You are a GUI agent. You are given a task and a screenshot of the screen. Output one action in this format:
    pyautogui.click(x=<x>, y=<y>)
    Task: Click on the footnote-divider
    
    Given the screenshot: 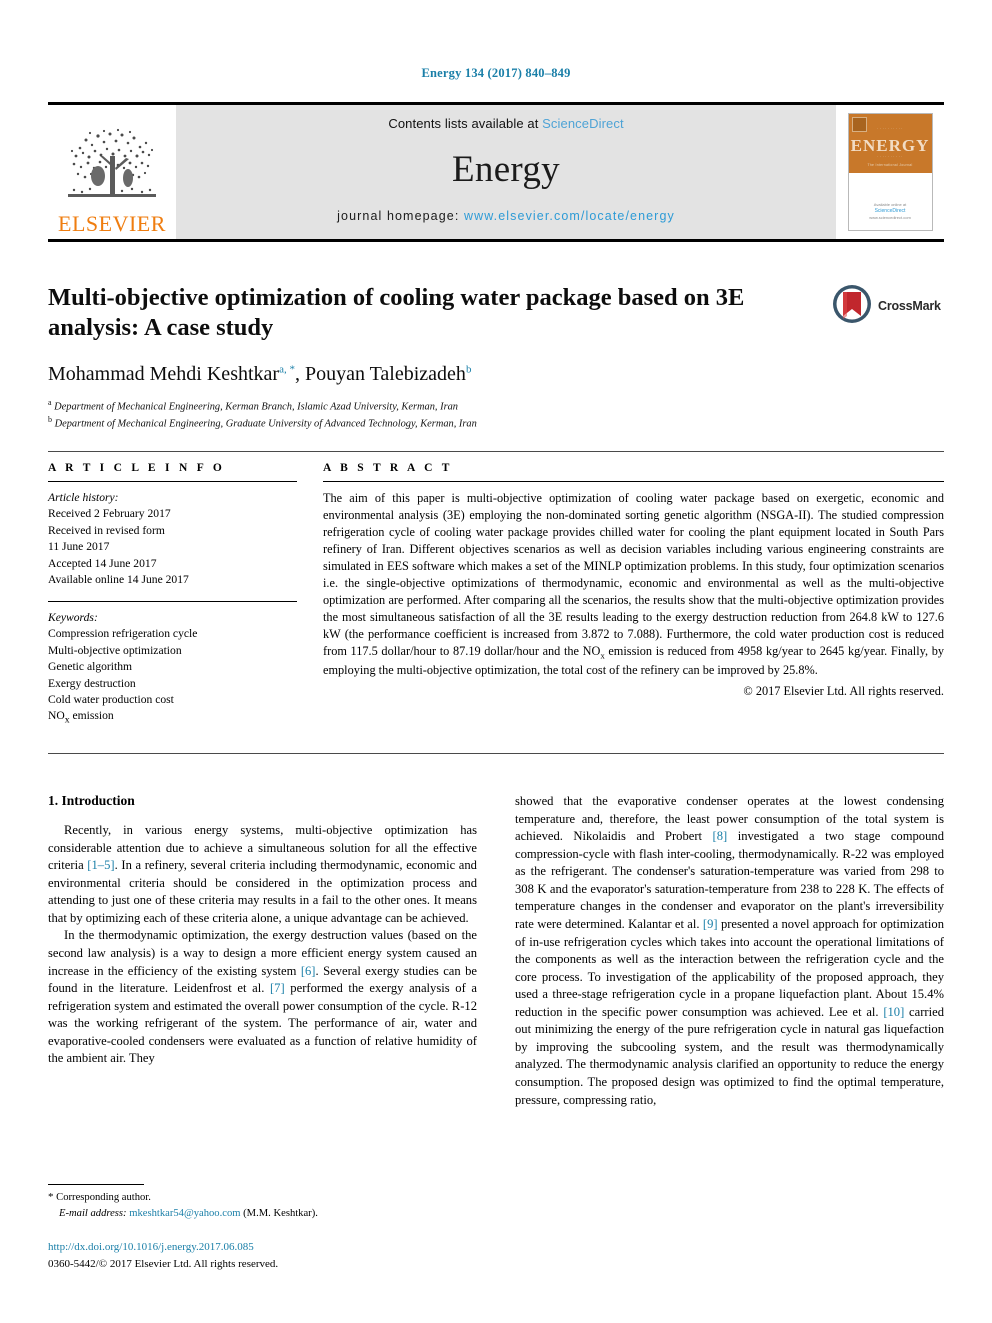 What is the action you would take?
    pyautogui.click(x=96, y=1184)
    